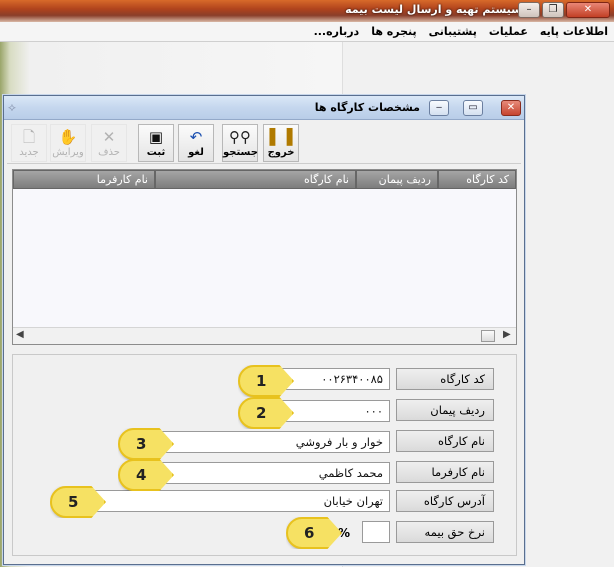  What do you see at coordinates (29, 152) in the screenshot?
I see `new-button-label: جدید` at bounding box center [29, 152].